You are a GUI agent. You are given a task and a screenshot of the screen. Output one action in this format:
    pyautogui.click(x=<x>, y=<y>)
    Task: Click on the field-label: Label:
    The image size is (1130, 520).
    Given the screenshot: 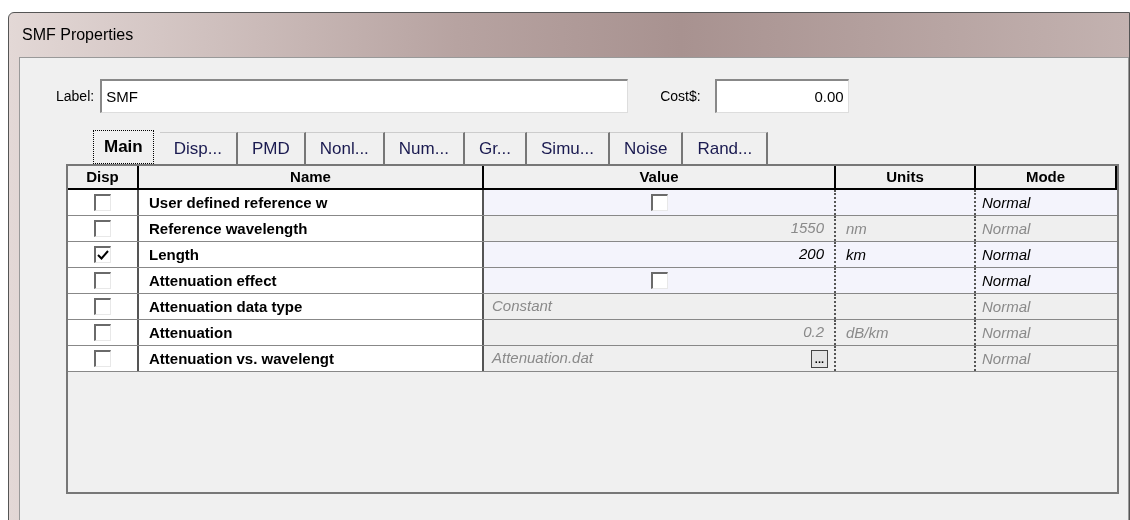 What is the action you would take?
    pyautogui.click(x=75, y=96)
    